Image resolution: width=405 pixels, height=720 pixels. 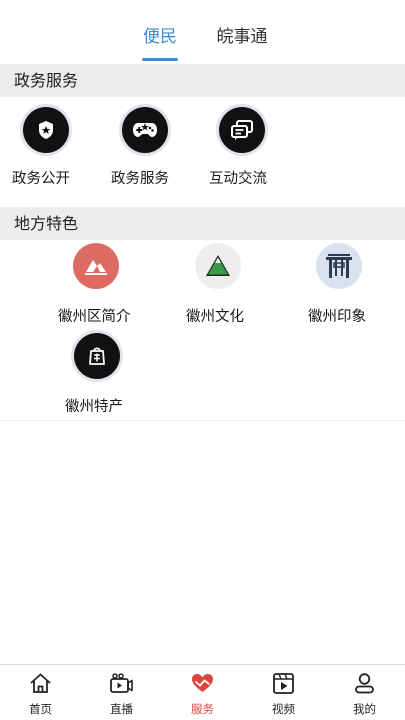 I want to click on local-item-label: 徽州特产, so click(x=94, y=407).